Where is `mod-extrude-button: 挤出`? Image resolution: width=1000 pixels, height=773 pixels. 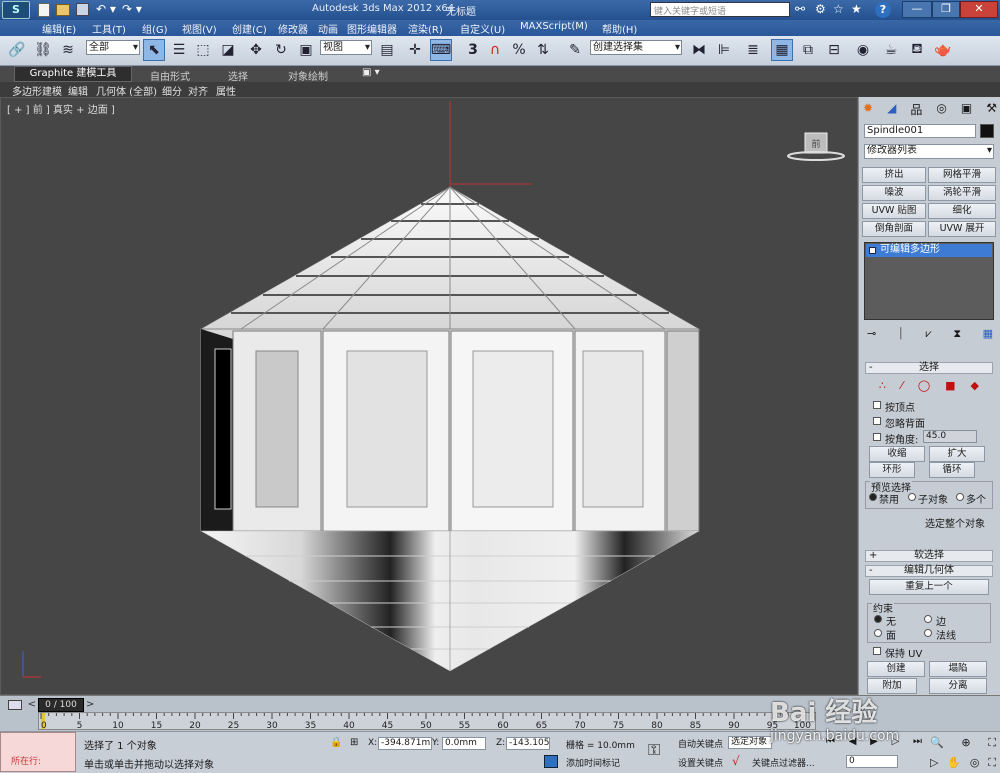 mod-extrude-button: 挤出 is located at coordinates (894, 175).